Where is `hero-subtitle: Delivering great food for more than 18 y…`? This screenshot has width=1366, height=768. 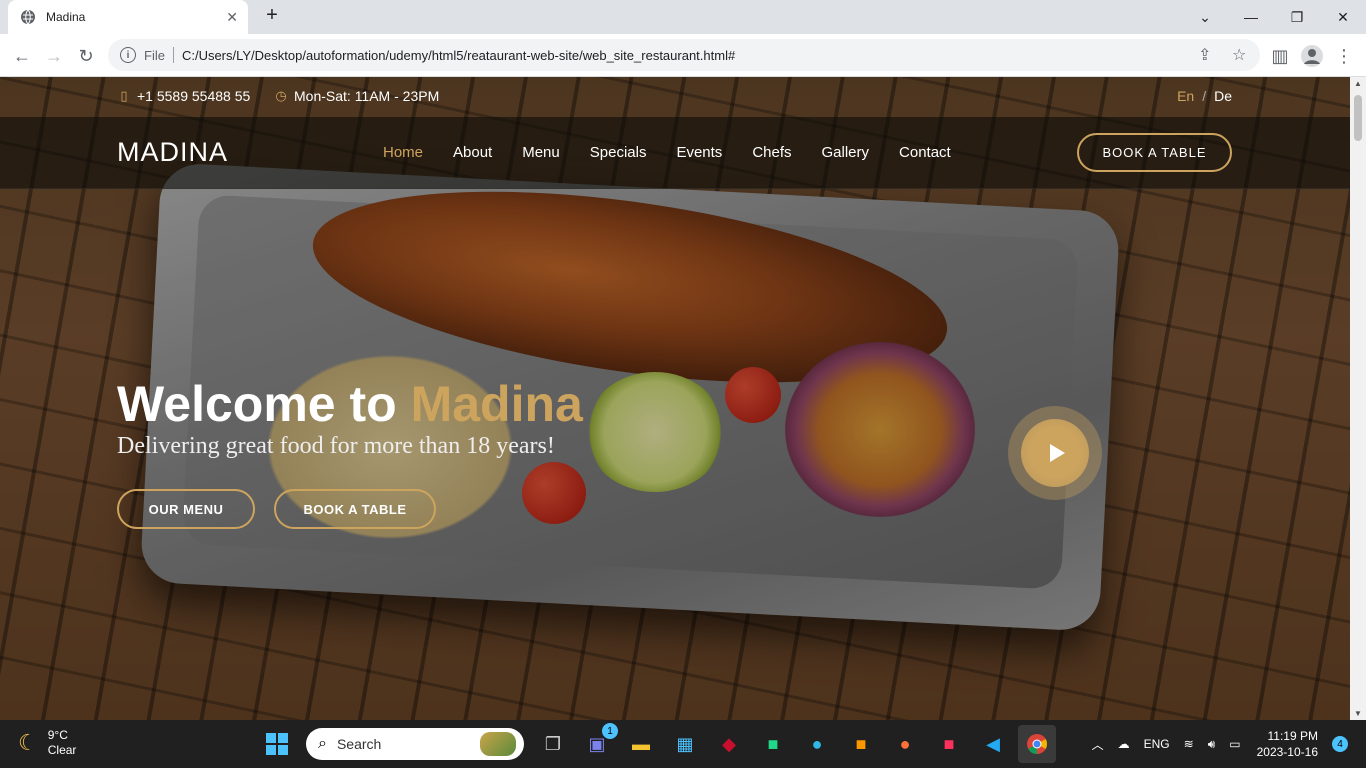
hero-subtitle: Delivering great food for more than 18 y… is located at coordinates (336, 446).